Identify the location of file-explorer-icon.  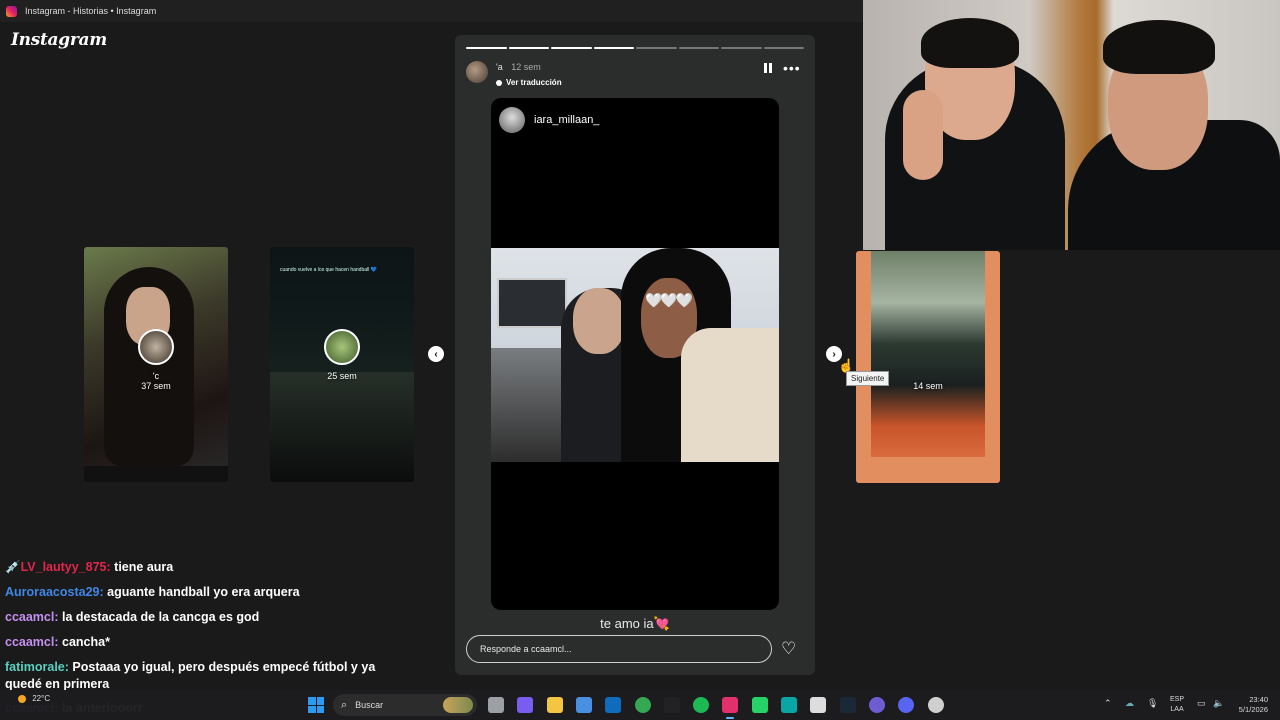
(555, 705).